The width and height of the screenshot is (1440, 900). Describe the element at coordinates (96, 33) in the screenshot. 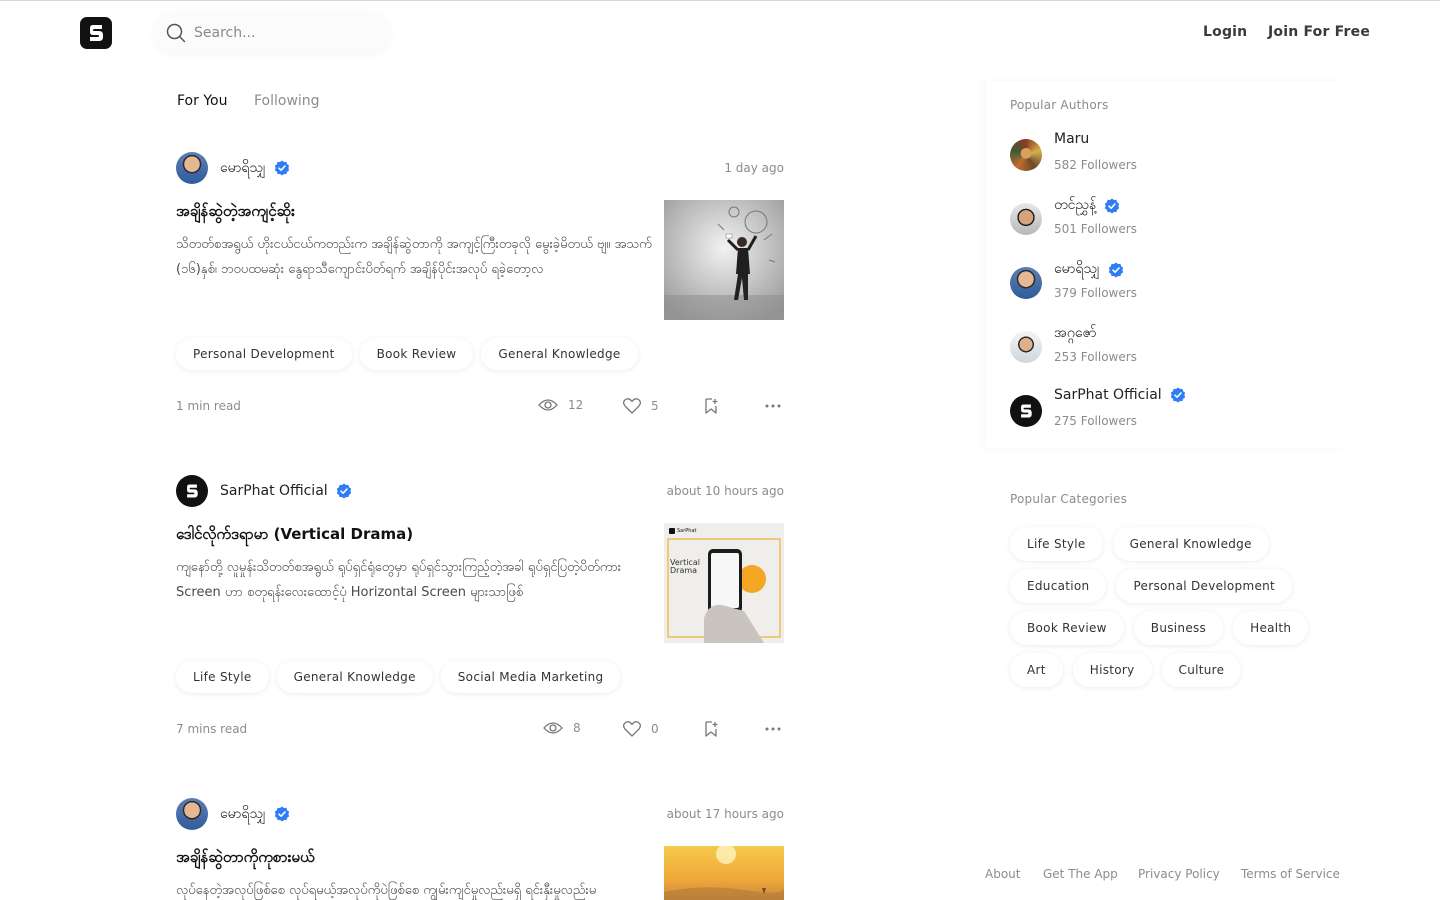

I see `logo-icon` at that location.